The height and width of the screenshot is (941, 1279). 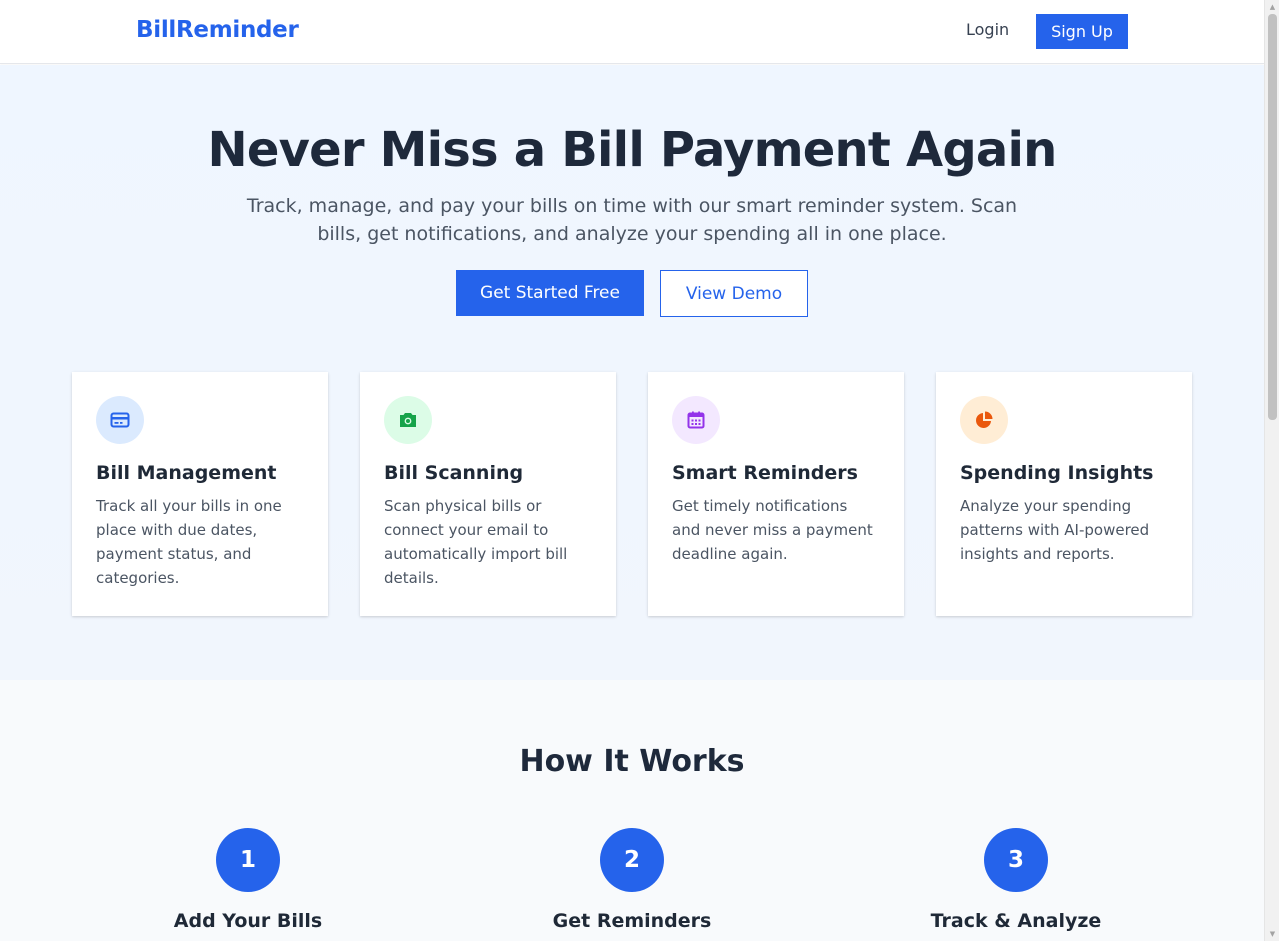 What do you see at coordinates (1016, 860) in the screenshot?
I see `step-number-badge: 3` at bounding box center [1016, 860].